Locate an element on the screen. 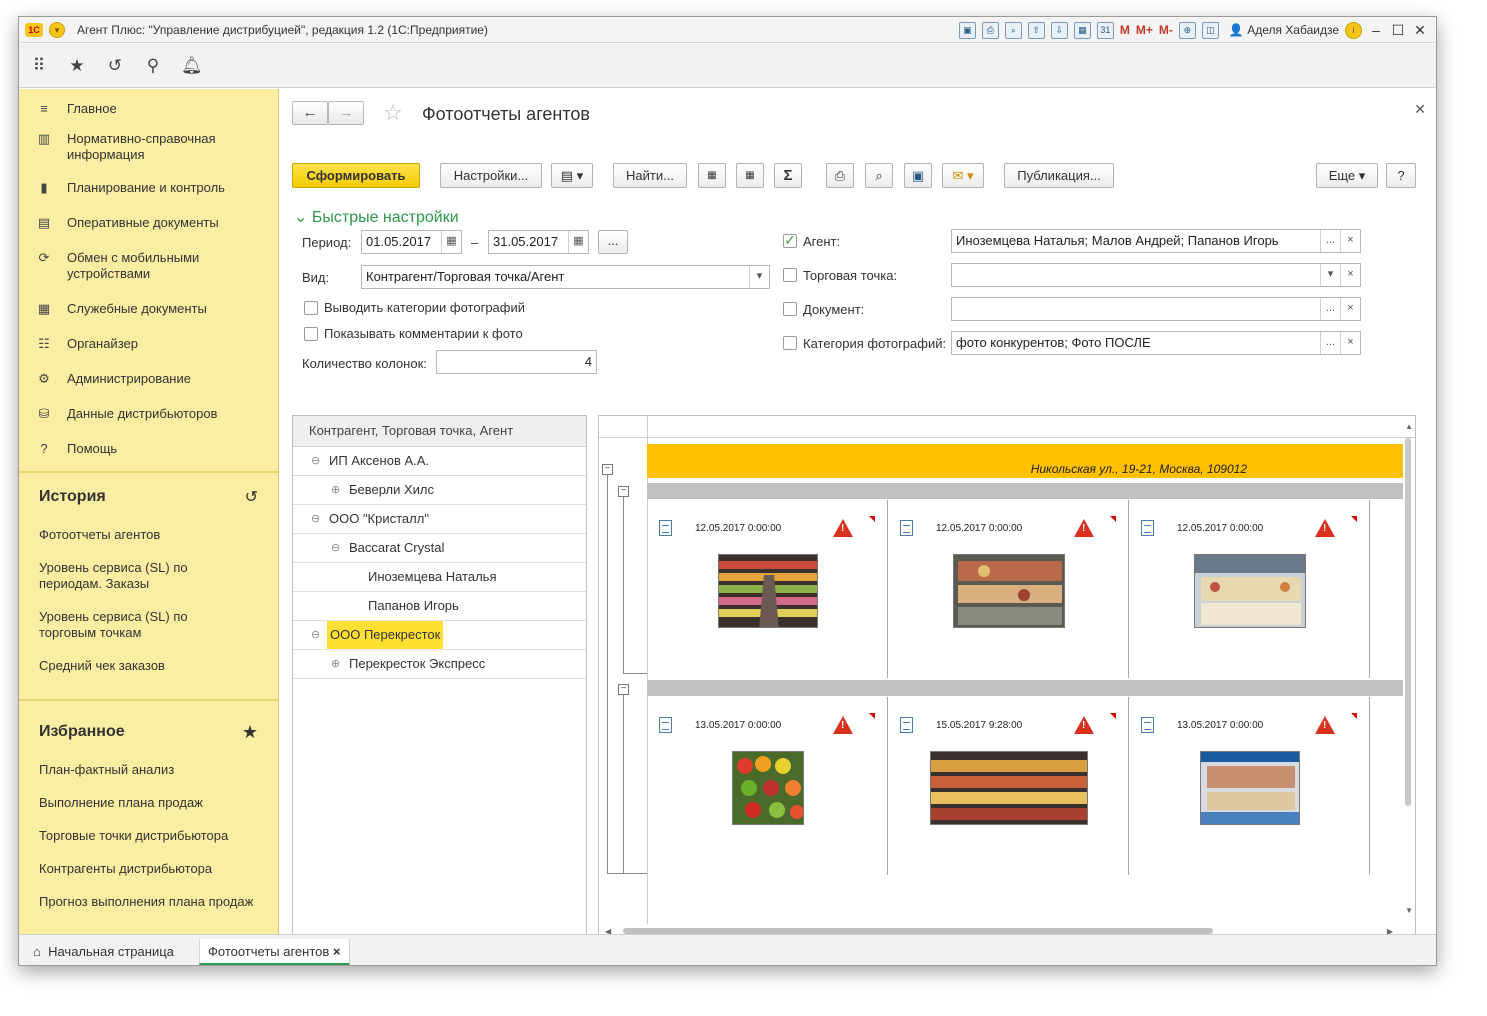 The height and width of the screenshot is (1016, 1487). tree-row: ⊕ Перекресток Экспресс is located at coordinates (439, 664).